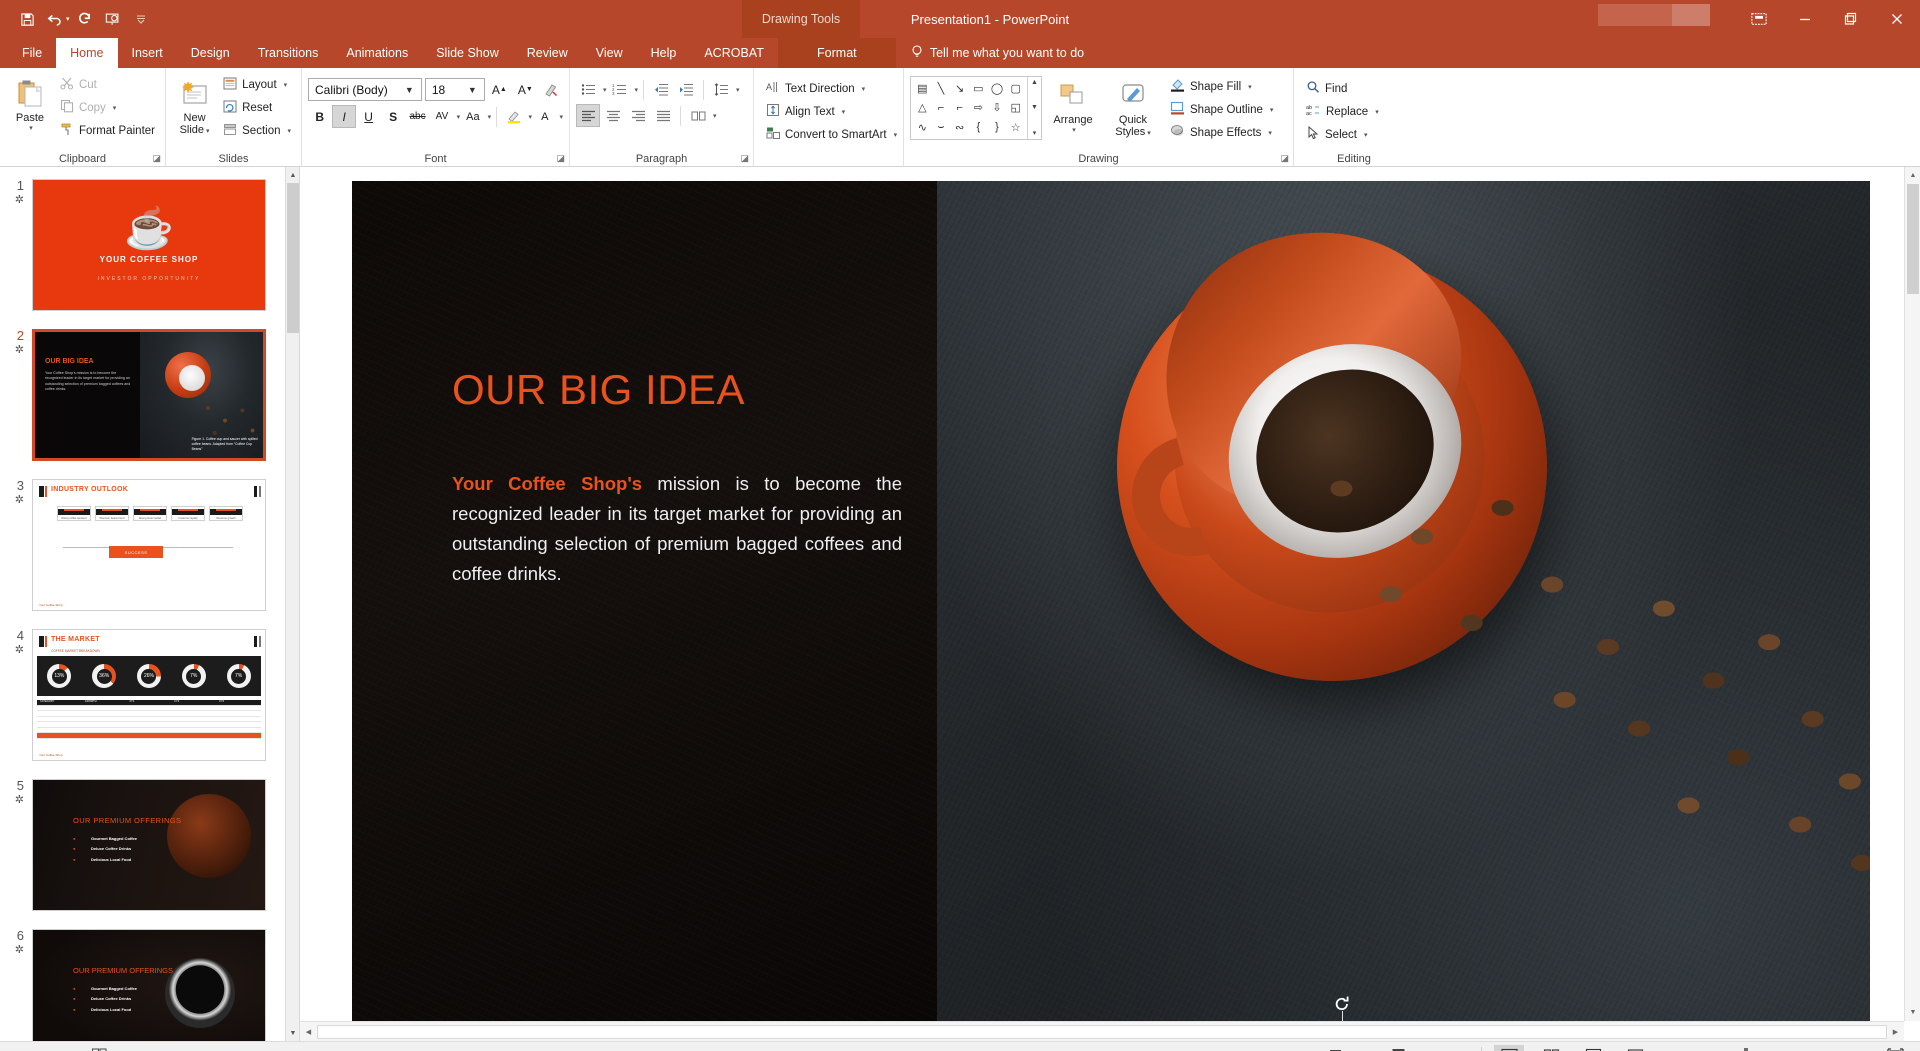 The image size is (1920, 1051). Describe the element at coordinates (459, 117) in the screenshot. I see `character-spacing-dropdown-icon: ▾` at that location.